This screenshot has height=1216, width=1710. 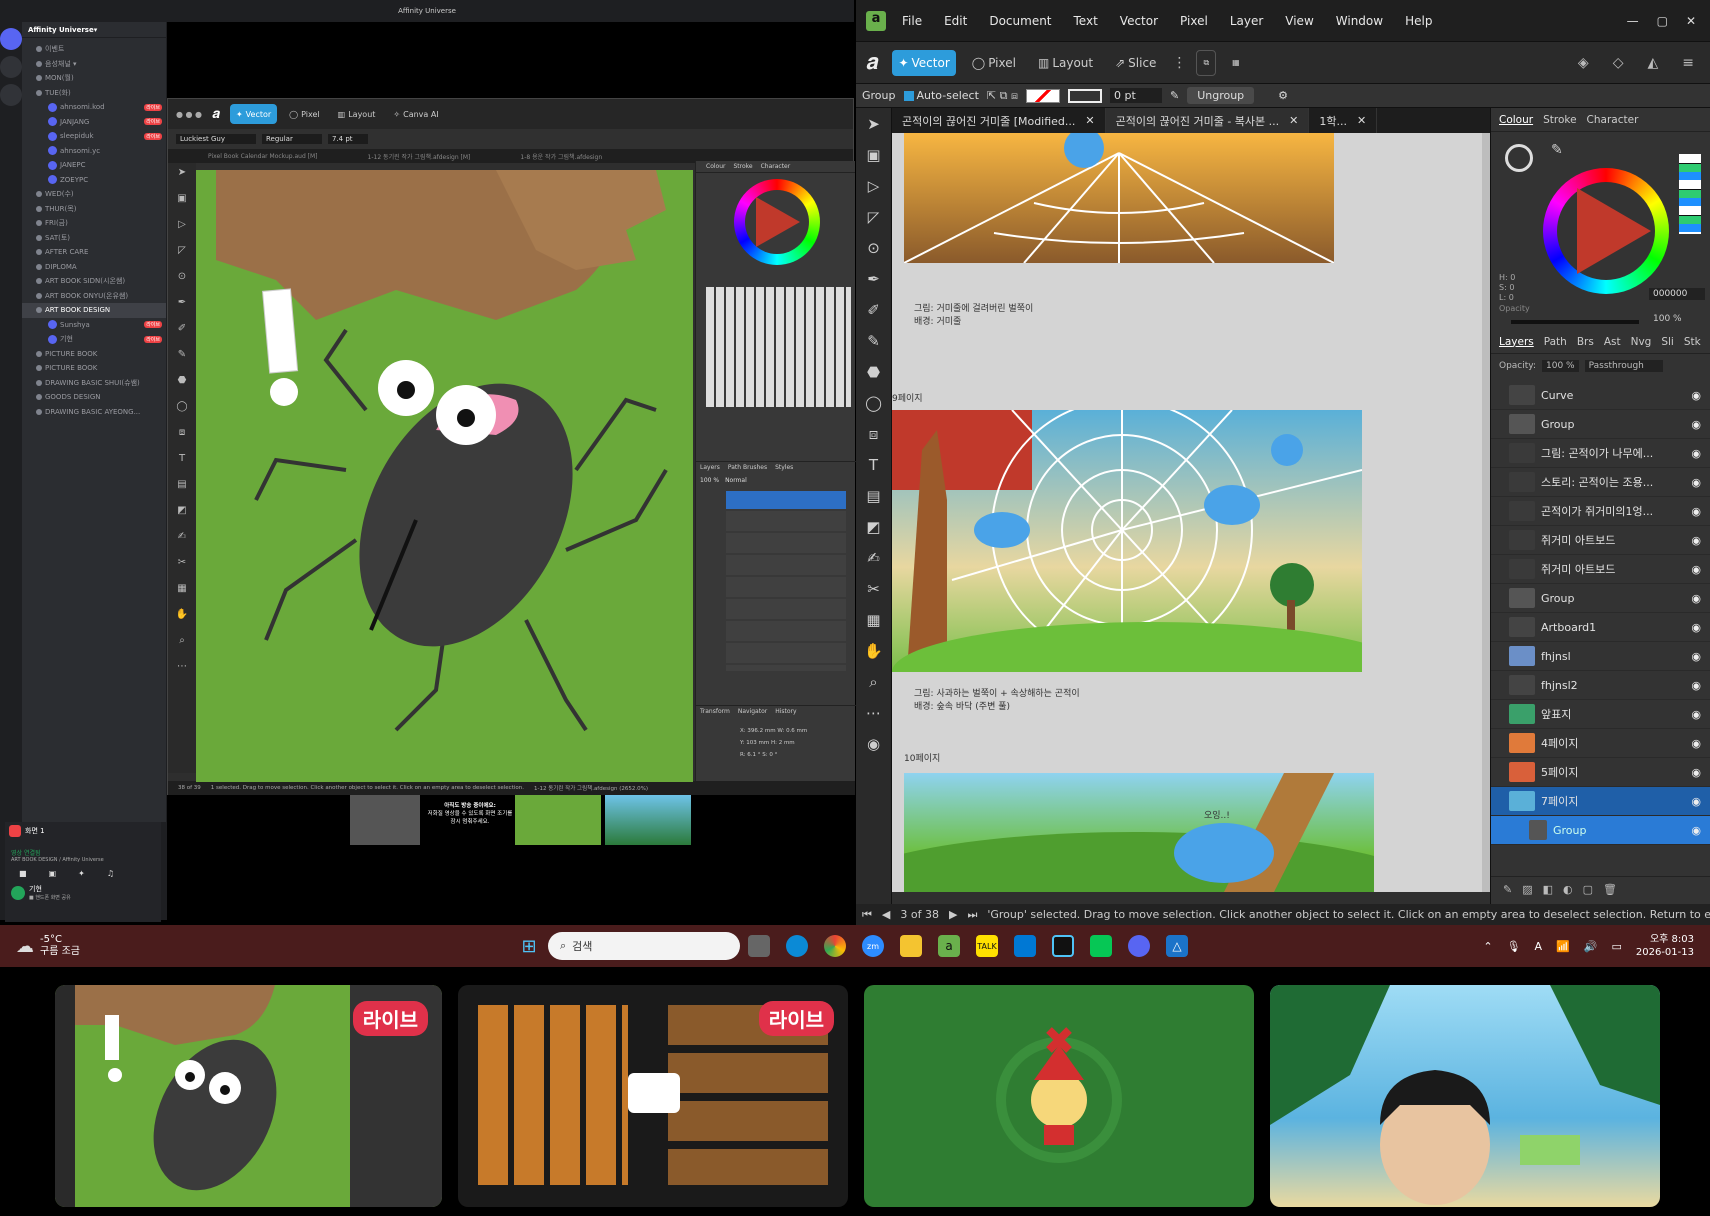 I want to click on ungroup-button: Ungroup, so click(x=1221, y=95).